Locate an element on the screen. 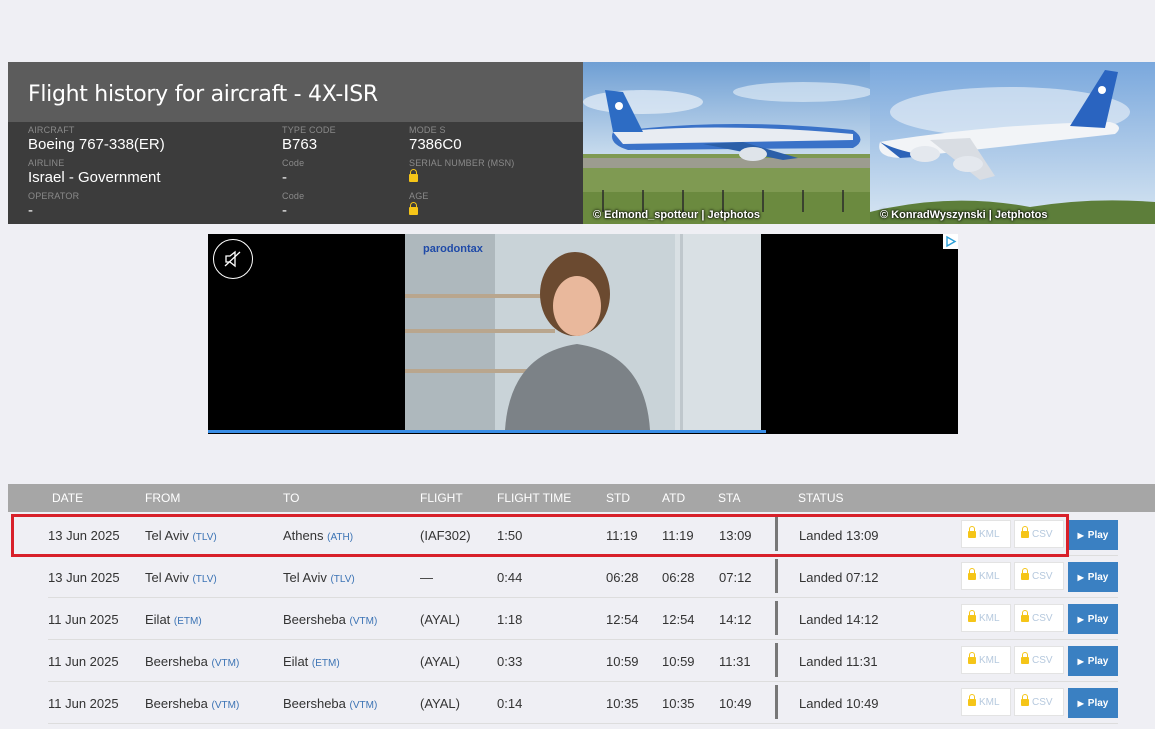 The width and height of the screenshot is (1155, 729). to-airport-code: (ATH) is located at coordinates (340, 537).